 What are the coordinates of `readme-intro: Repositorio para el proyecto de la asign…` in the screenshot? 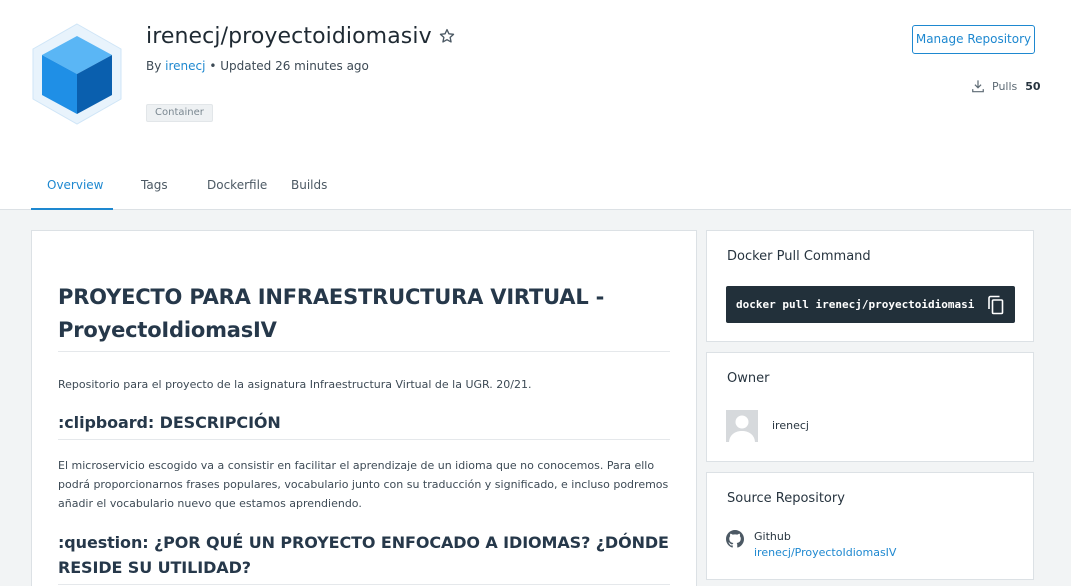 It's located at (295, 384).